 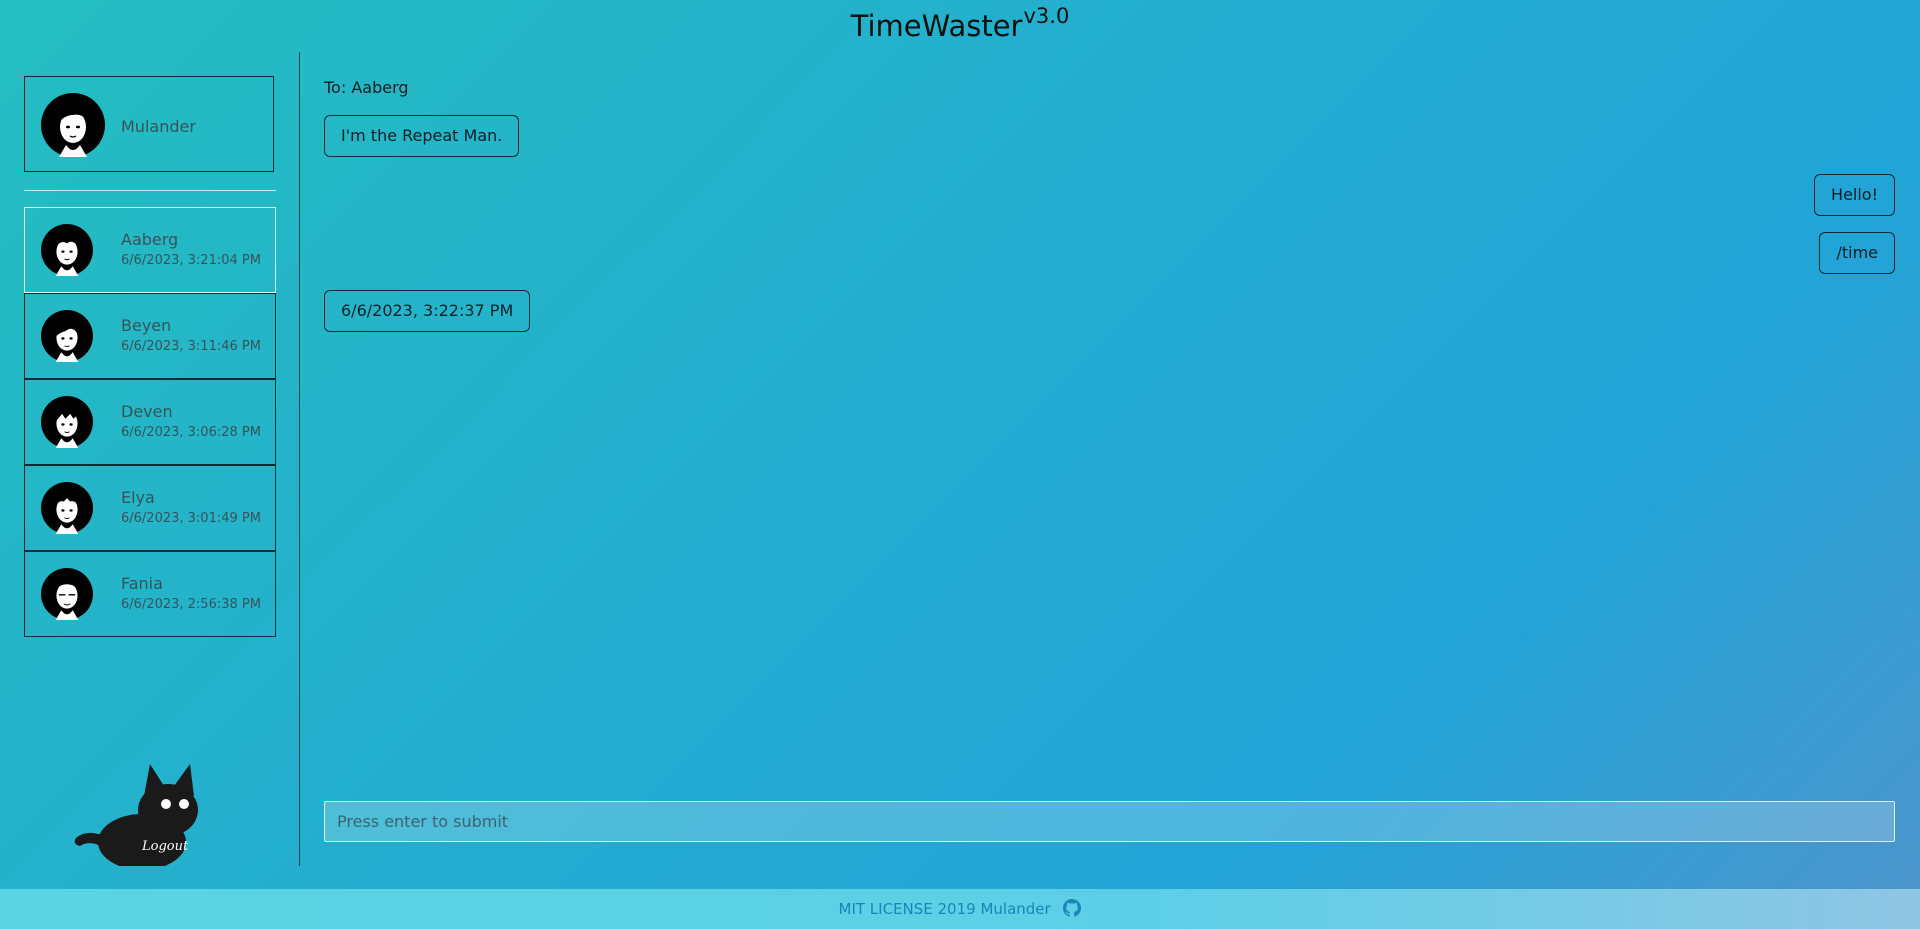 What do you see at coordinates (191, 432) in the screenshot?
I see `contact-timestamp: 6/6/2023, 3:06:28 PM` at bounding box center [191, 432].